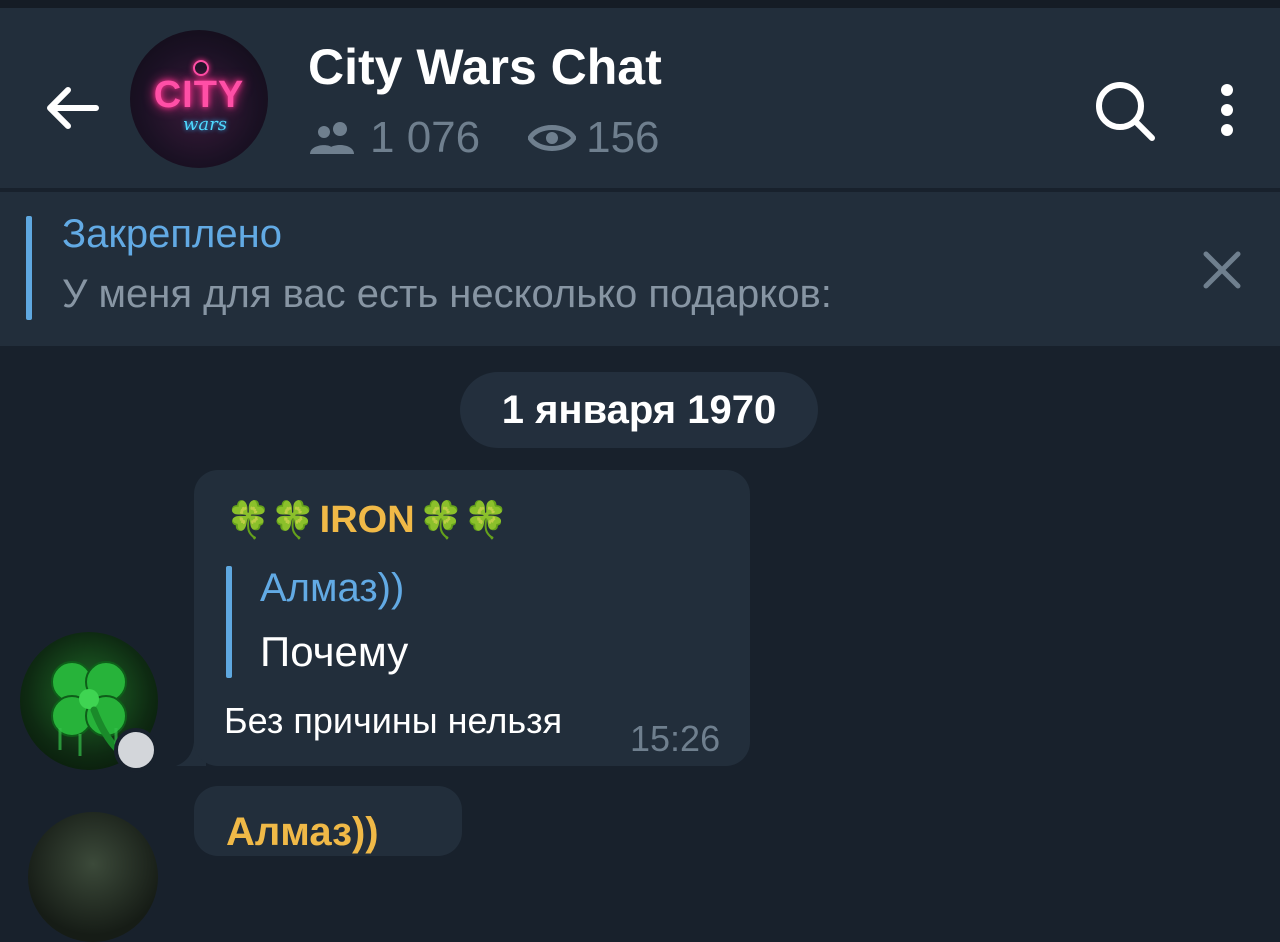 The width and height of the screenshot is (1280, 942). I want to click on back-arrow-icon, so click(73, 108).